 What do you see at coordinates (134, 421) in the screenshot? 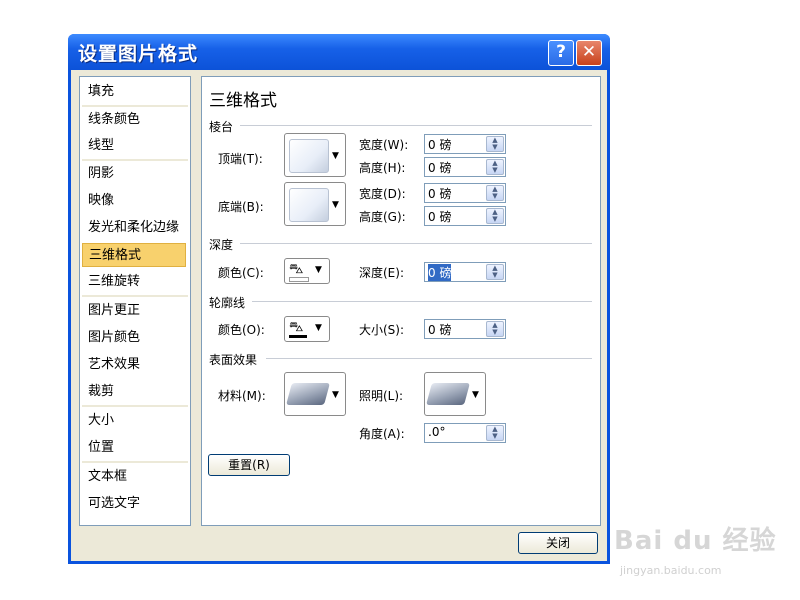
I see `nav-item-size: 大小` at bounding box center [134, 421].